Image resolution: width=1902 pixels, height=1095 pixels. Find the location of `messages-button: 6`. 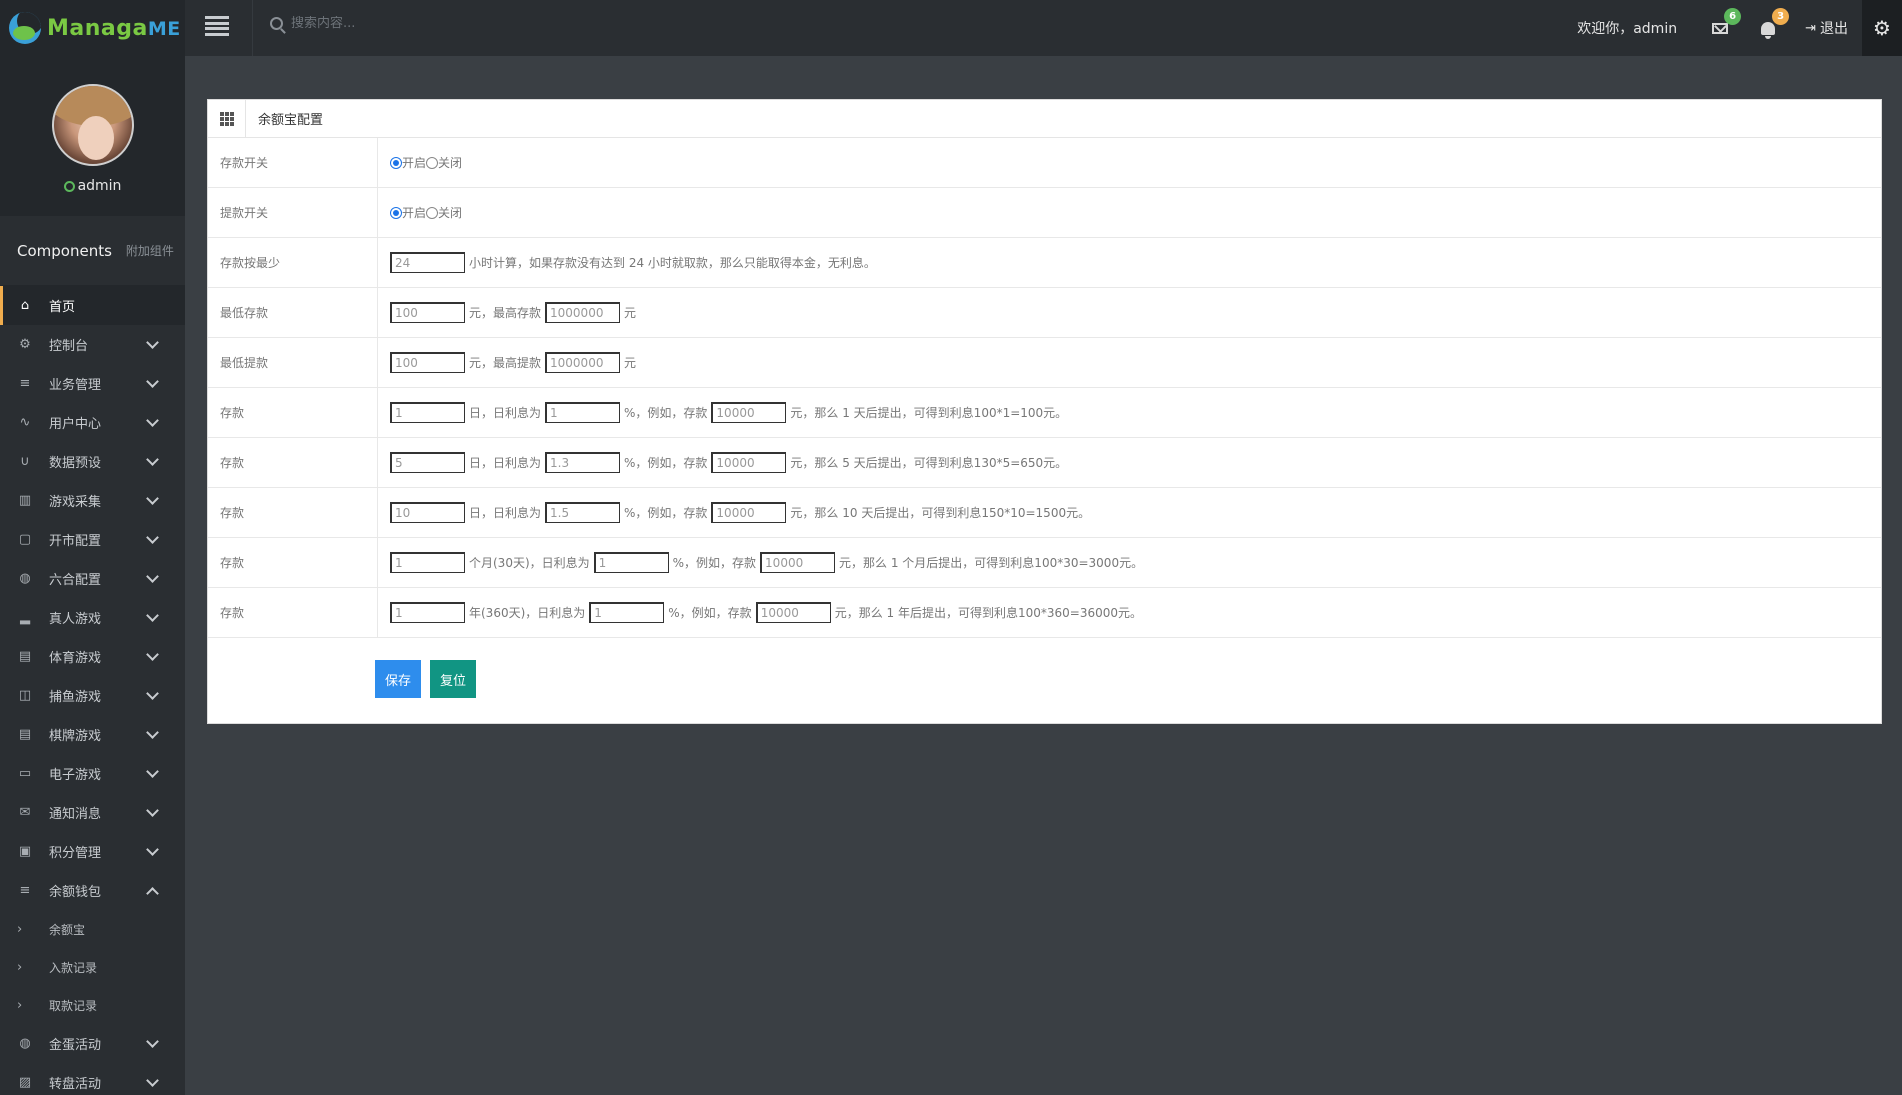

messages-button: 6 is located at coordinates (1725, 23).